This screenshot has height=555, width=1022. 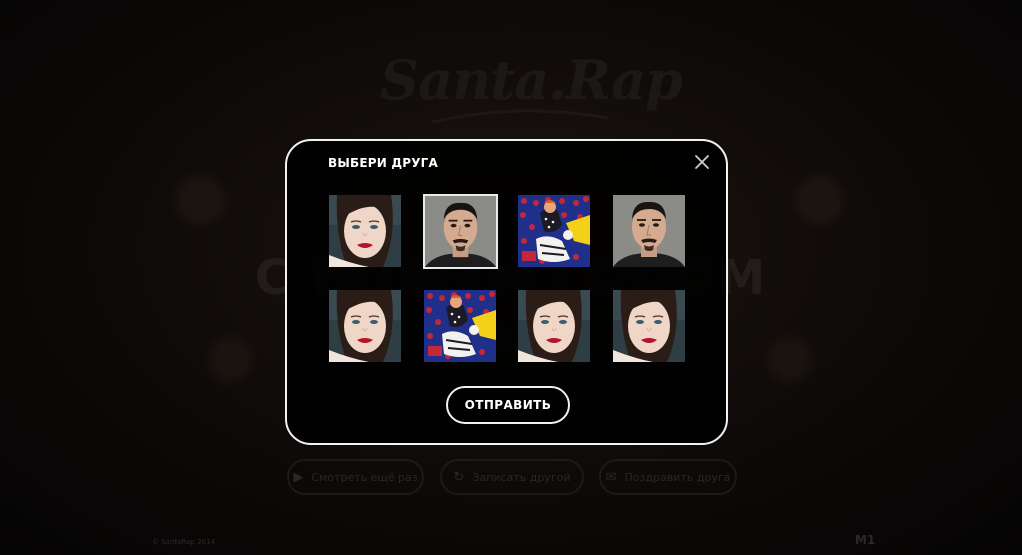 I want to click on refresh-icon: ↻, so click(x=459, y=477).